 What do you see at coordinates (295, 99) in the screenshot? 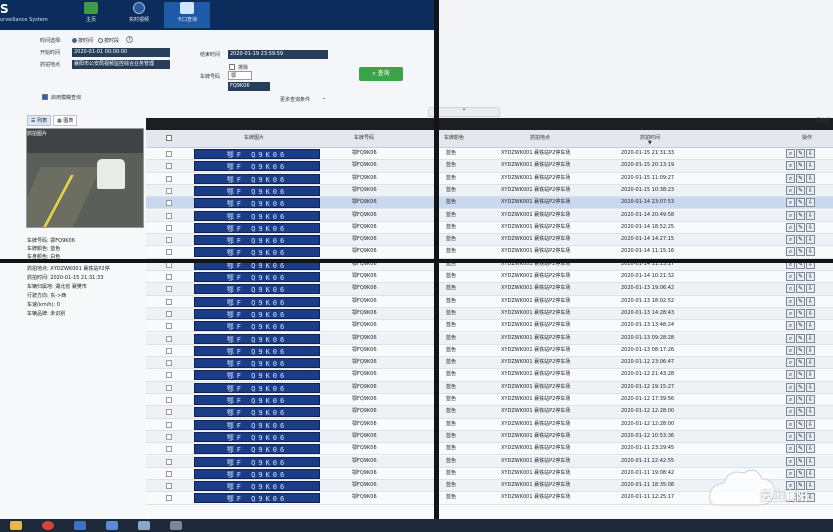
I see `more-conditions-link: 更多查询条件` at bounding box center [295, 99].